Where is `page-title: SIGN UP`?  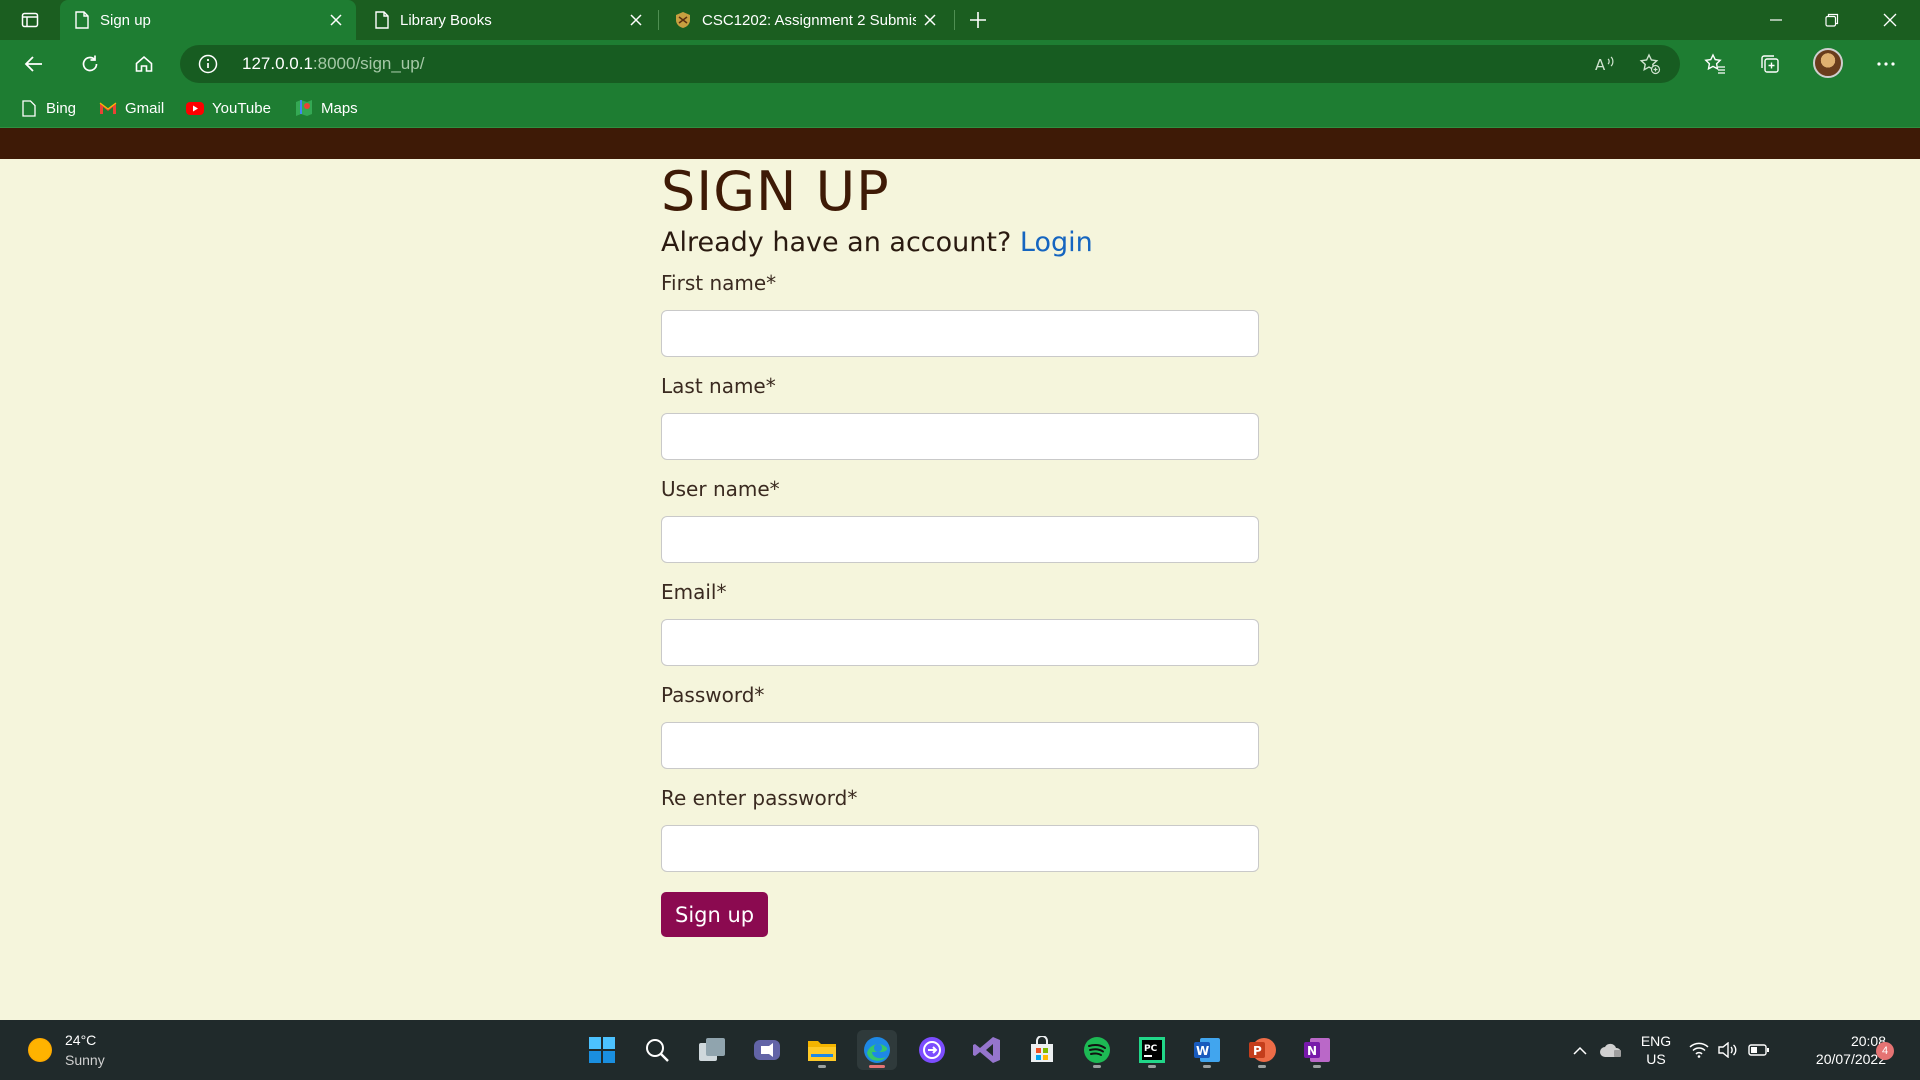
page-title: SIGN UP is located at coordinates (775, 191).